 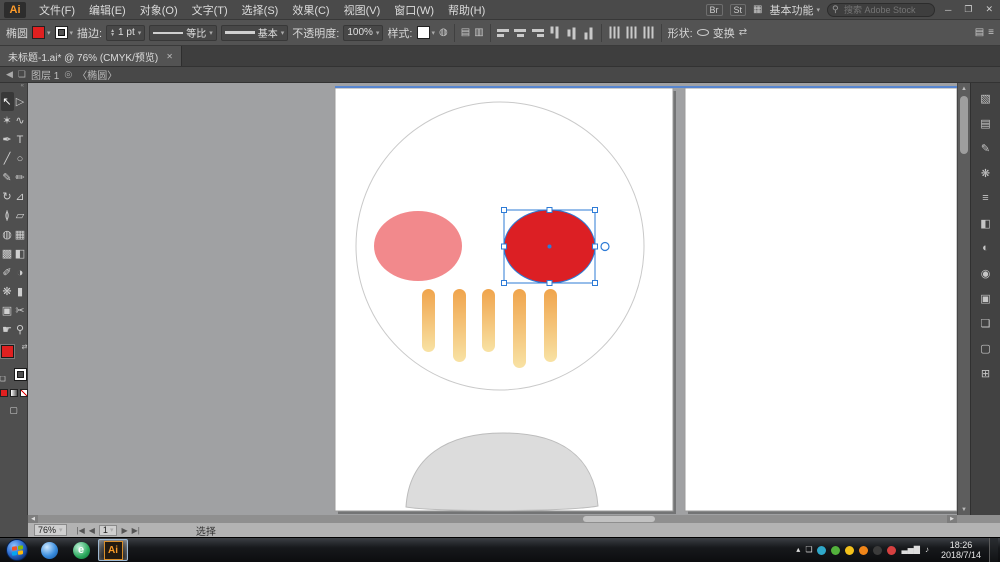 I want to click on screen-mode-icon: ▢, so click(x=13, y=410).